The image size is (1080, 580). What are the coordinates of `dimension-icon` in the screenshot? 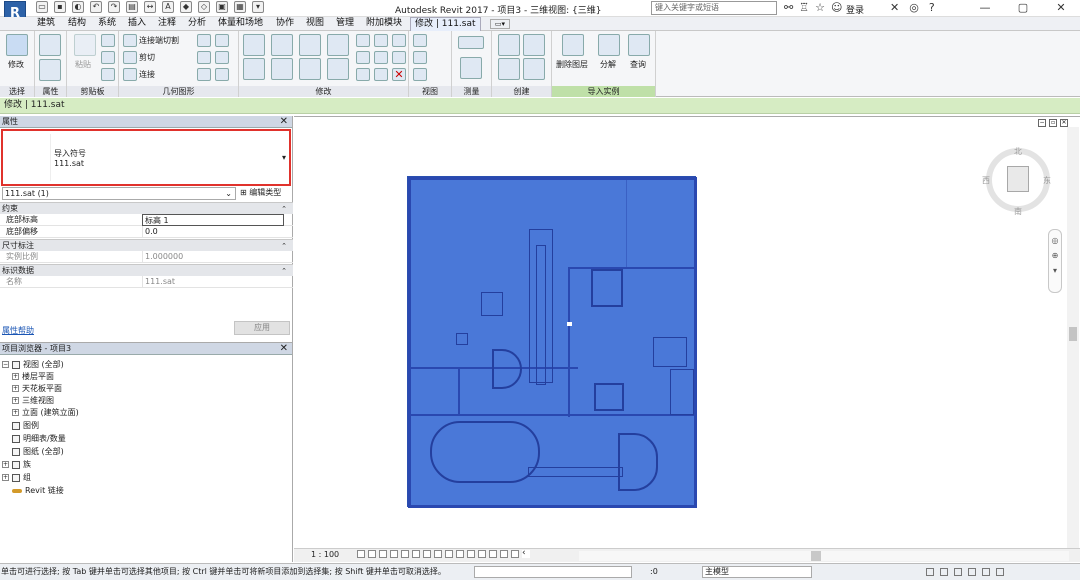 It's located at (471, 68).